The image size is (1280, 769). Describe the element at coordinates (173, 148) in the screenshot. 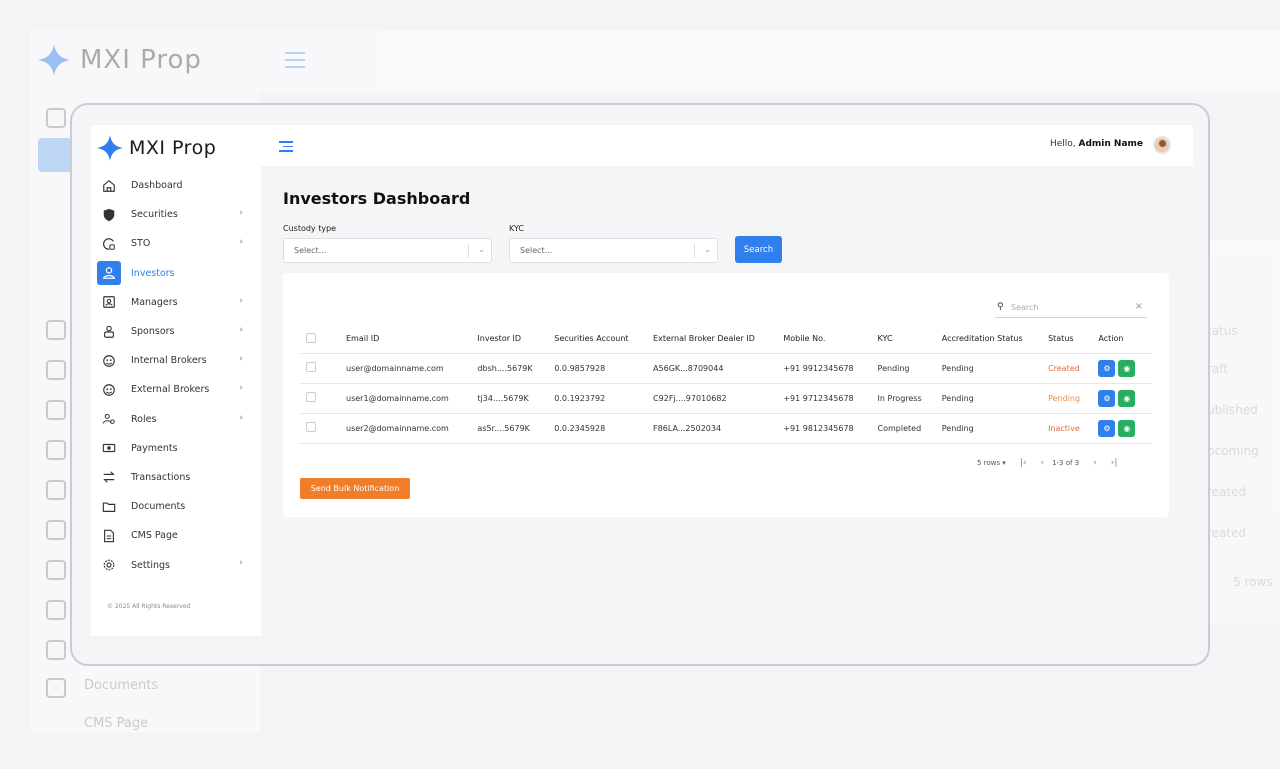

I see `app-name: MXI Prop` at that location.